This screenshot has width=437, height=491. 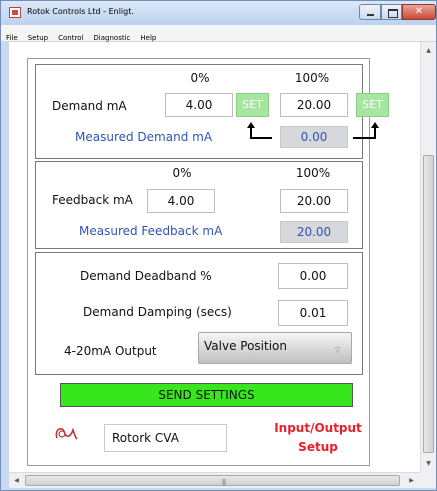 I want to click on demand-pct-low: 0%, so click(x=200, y=78).